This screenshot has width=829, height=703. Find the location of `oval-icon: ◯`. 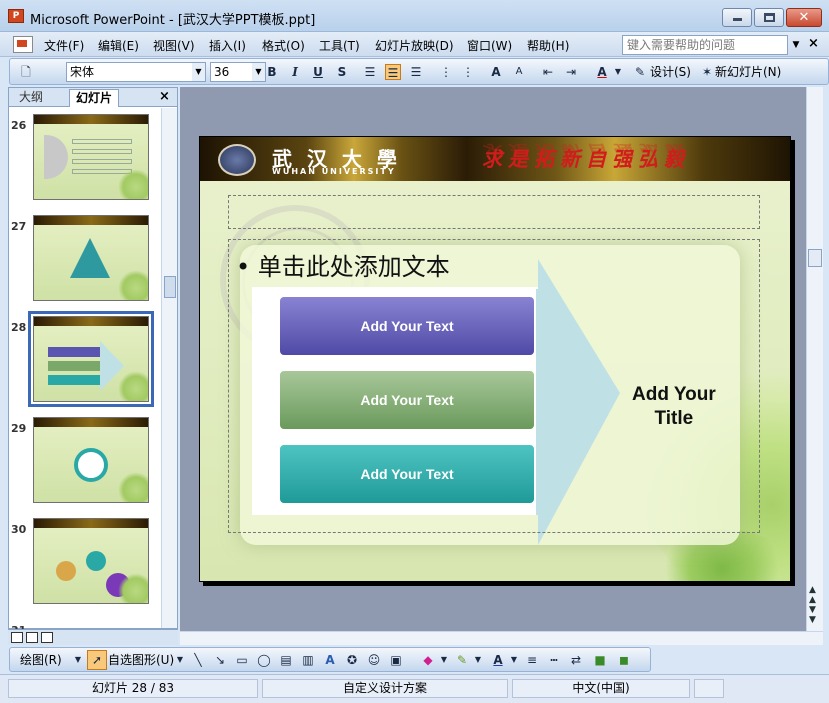

oval-icon: ◯ is located at coordinates (264, 660).